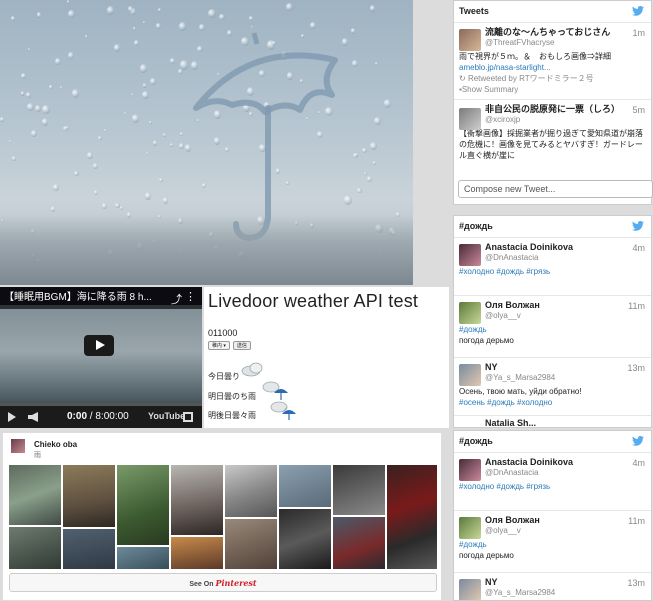 The width and height of the screenshot is (653, 601). Describe the element at coordinates (326, 345) in the screenshot. I see `area-form: 稚内 ▾ 送信` at that location.